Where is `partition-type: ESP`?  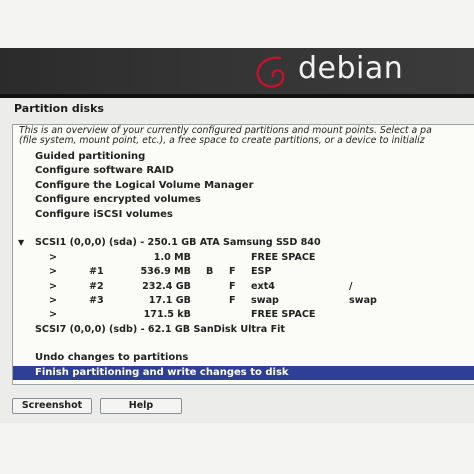
partition-type: ESP is located at coordinates (261, 272).